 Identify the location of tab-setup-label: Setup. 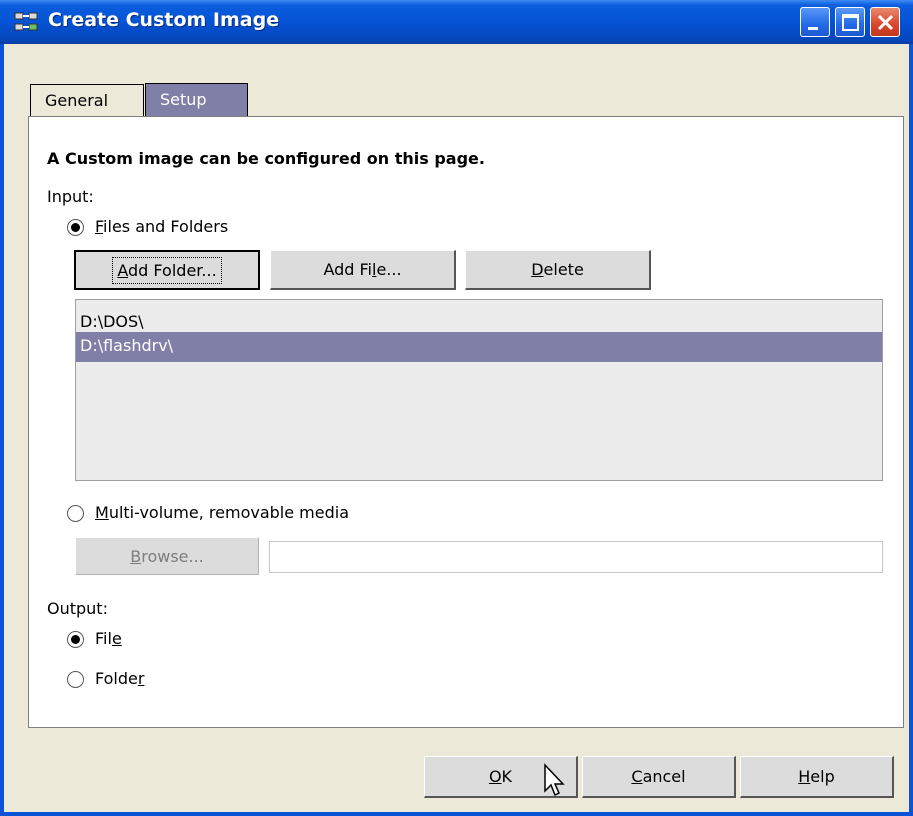
(183, 99).